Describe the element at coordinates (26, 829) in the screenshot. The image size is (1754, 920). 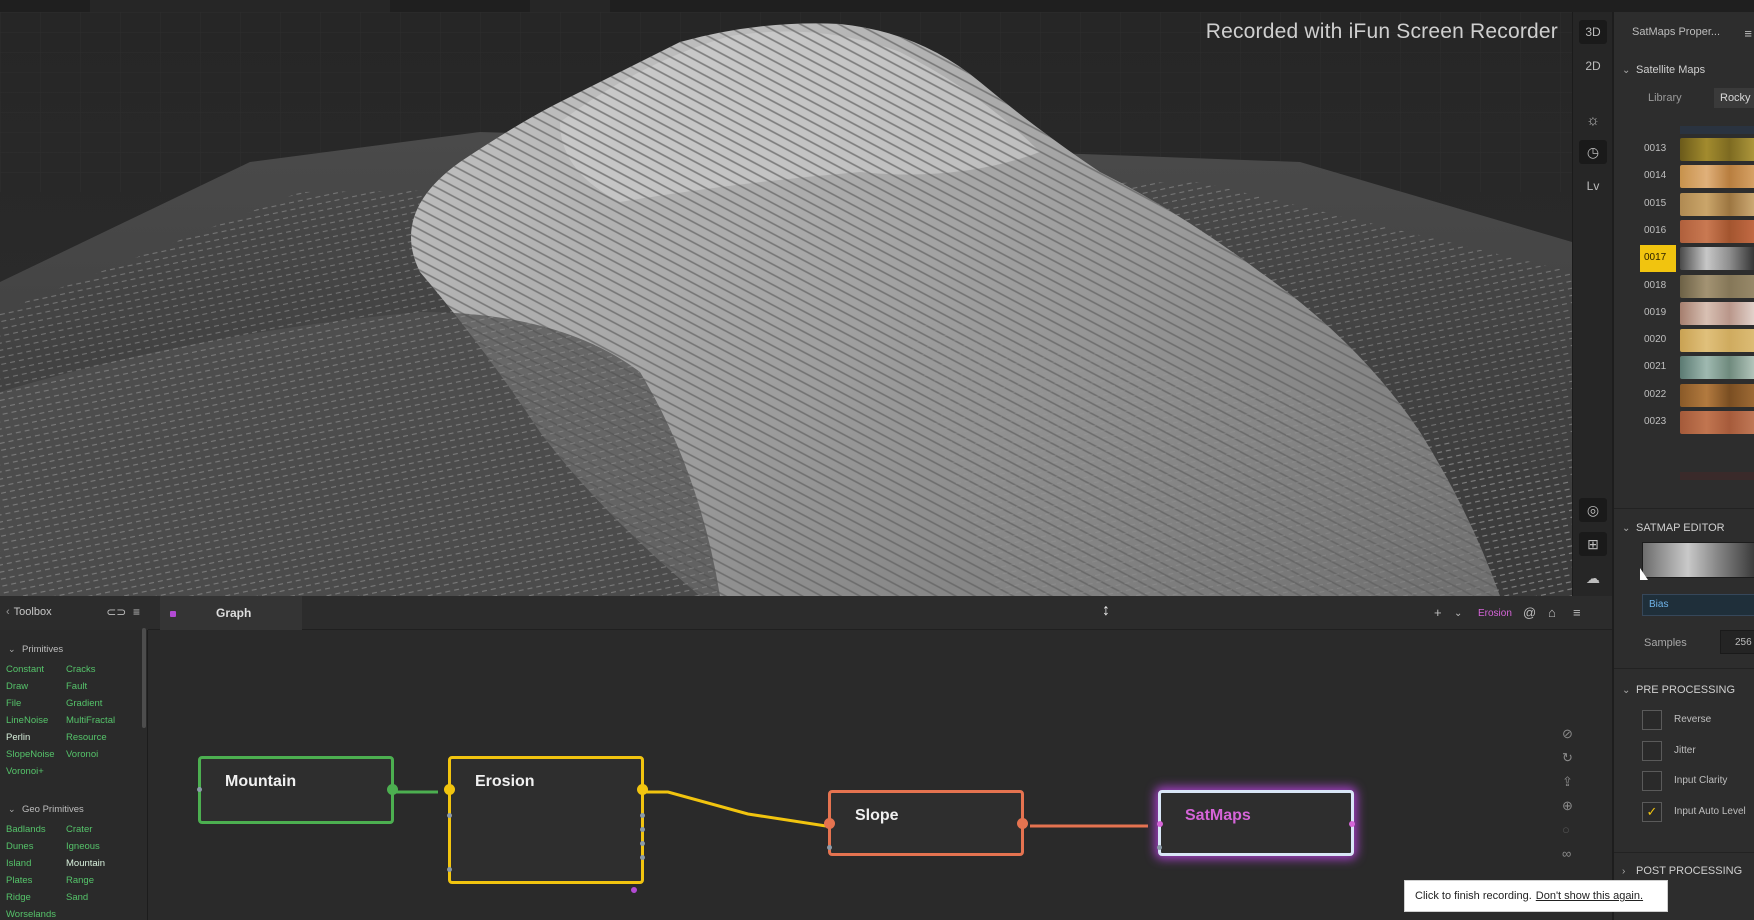
I see `toolbox-item: Badlands` at that location.